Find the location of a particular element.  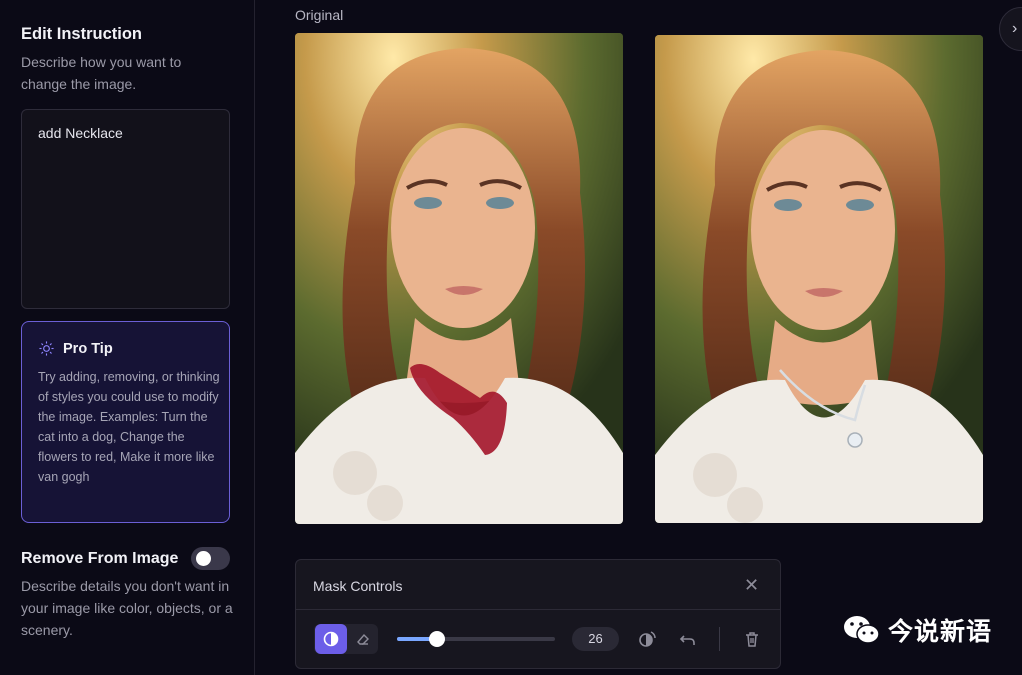

sun-icon is located at coordinates (46, 348).